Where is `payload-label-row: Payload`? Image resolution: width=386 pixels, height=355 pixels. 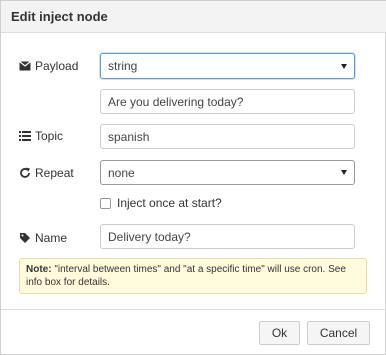 payload-label-row: Payload is located at coordinates (48, 66).